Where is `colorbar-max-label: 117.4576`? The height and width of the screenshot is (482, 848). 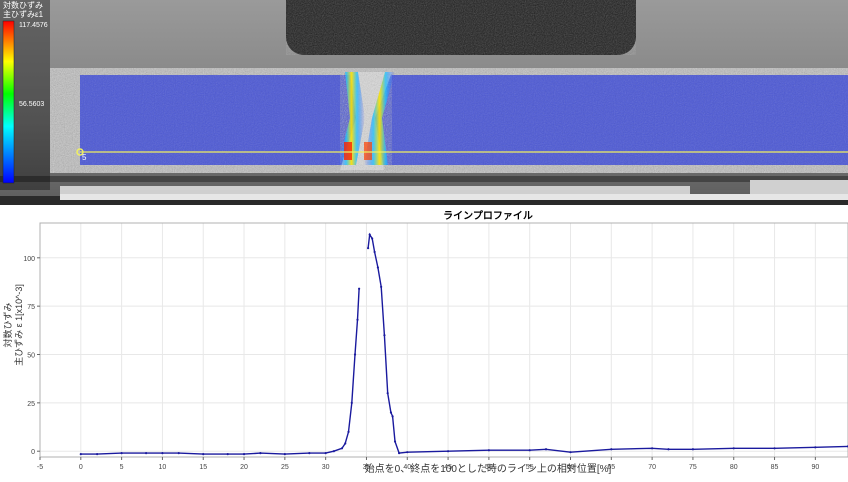
colorbar-max-label: 117.4576 is located at coordinates (33, 25).